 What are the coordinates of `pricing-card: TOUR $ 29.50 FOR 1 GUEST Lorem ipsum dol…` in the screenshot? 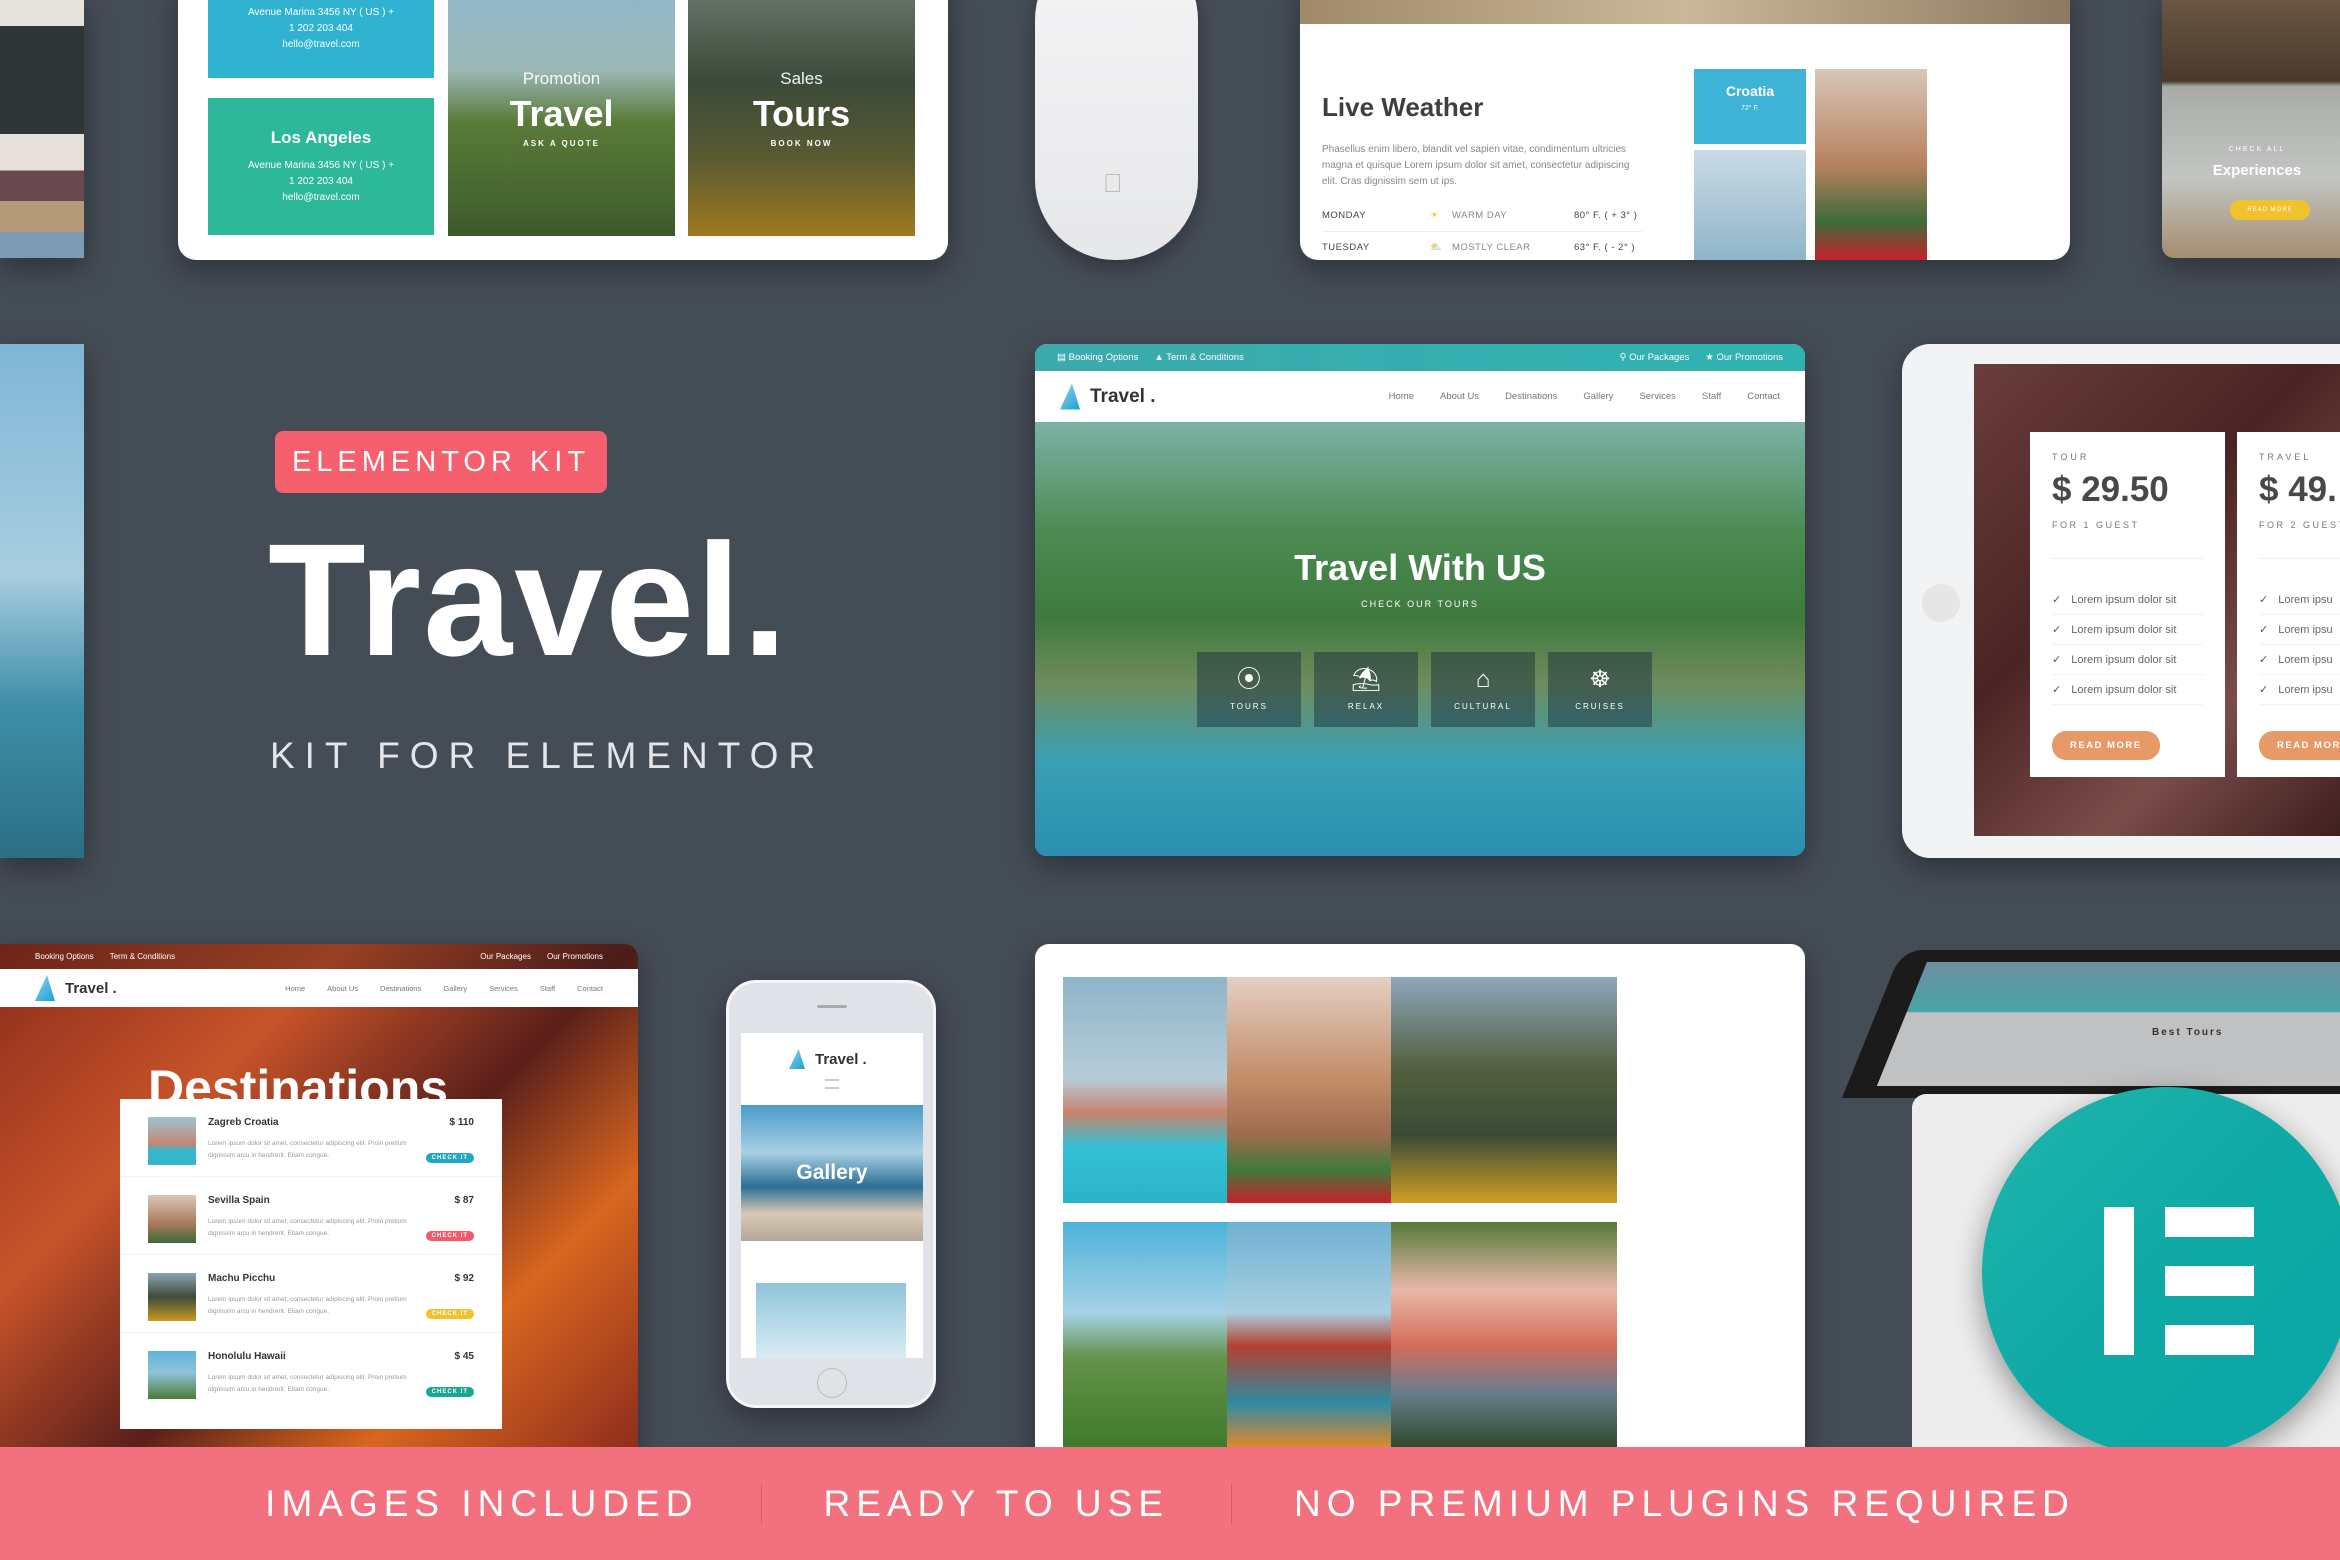 It's located at (2127, 604).